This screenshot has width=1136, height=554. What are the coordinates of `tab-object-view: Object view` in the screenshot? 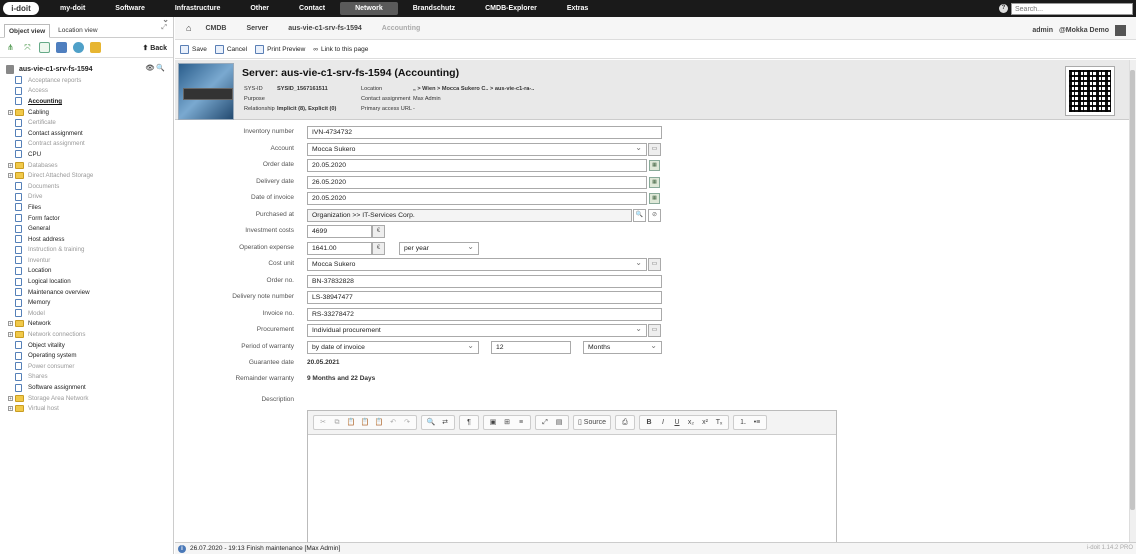 It's located at (27, 31).